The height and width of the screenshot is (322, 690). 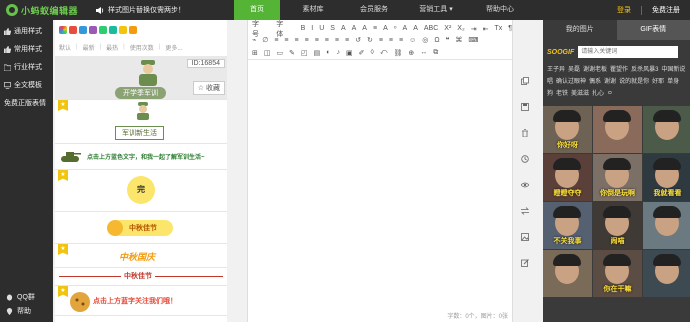 I want to click on gif-thumbnail: 你在干嘛, so click(x=617, y=273).